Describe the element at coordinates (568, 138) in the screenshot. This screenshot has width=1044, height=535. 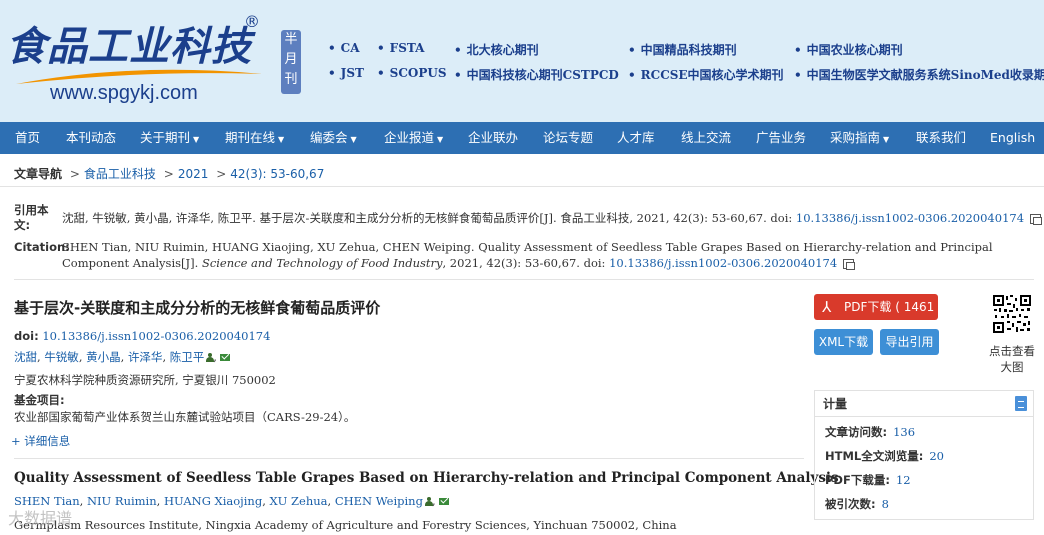
I see `nav-forum: 论坛专题` at that location.